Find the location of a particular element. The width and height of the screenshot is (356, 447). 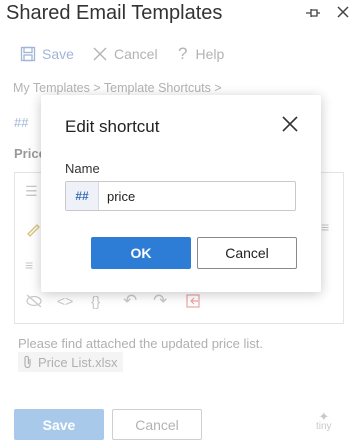

pane-title: Shared Email Templates is located at coordinates (114, 13).